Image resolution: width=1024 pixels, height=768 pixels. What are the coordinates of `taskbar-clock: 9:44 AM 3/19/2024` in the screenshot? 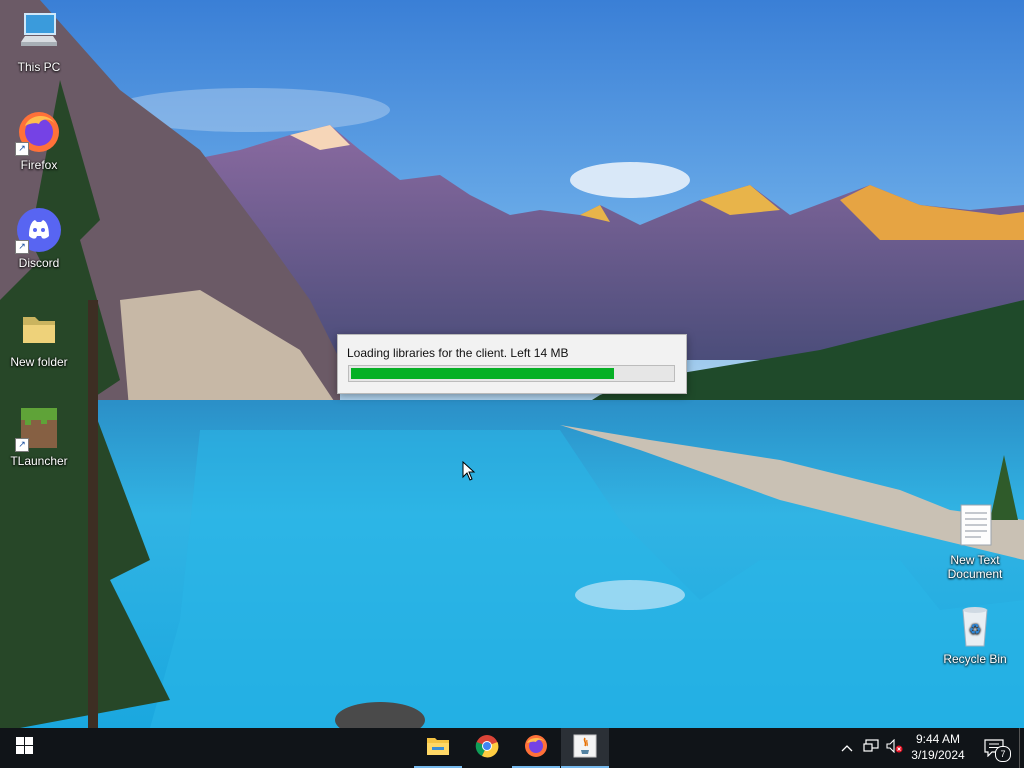 It's located at (938, 747).